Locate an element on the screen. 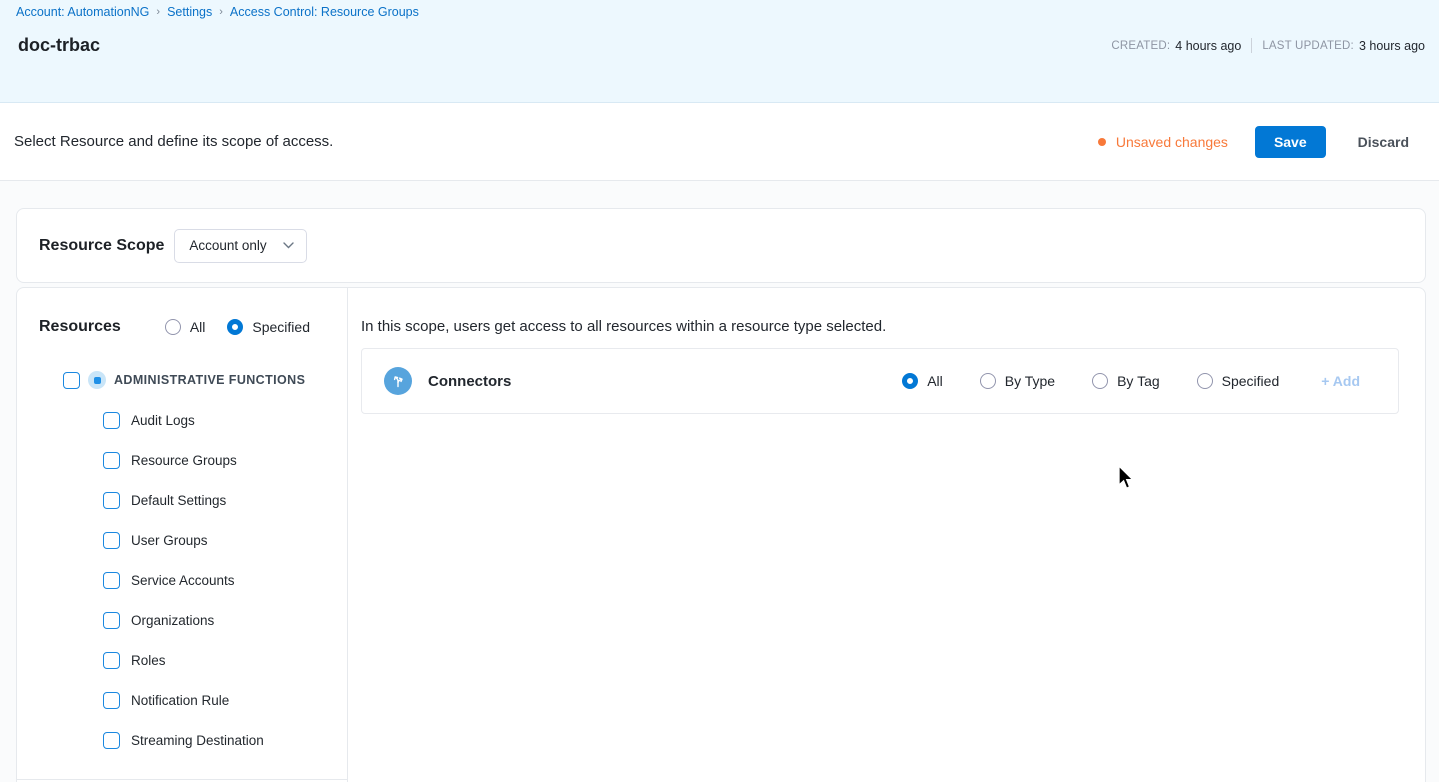 The height and width of the screenshot is (782, 1439). radio-all: All is located at coordinates (185, 327).